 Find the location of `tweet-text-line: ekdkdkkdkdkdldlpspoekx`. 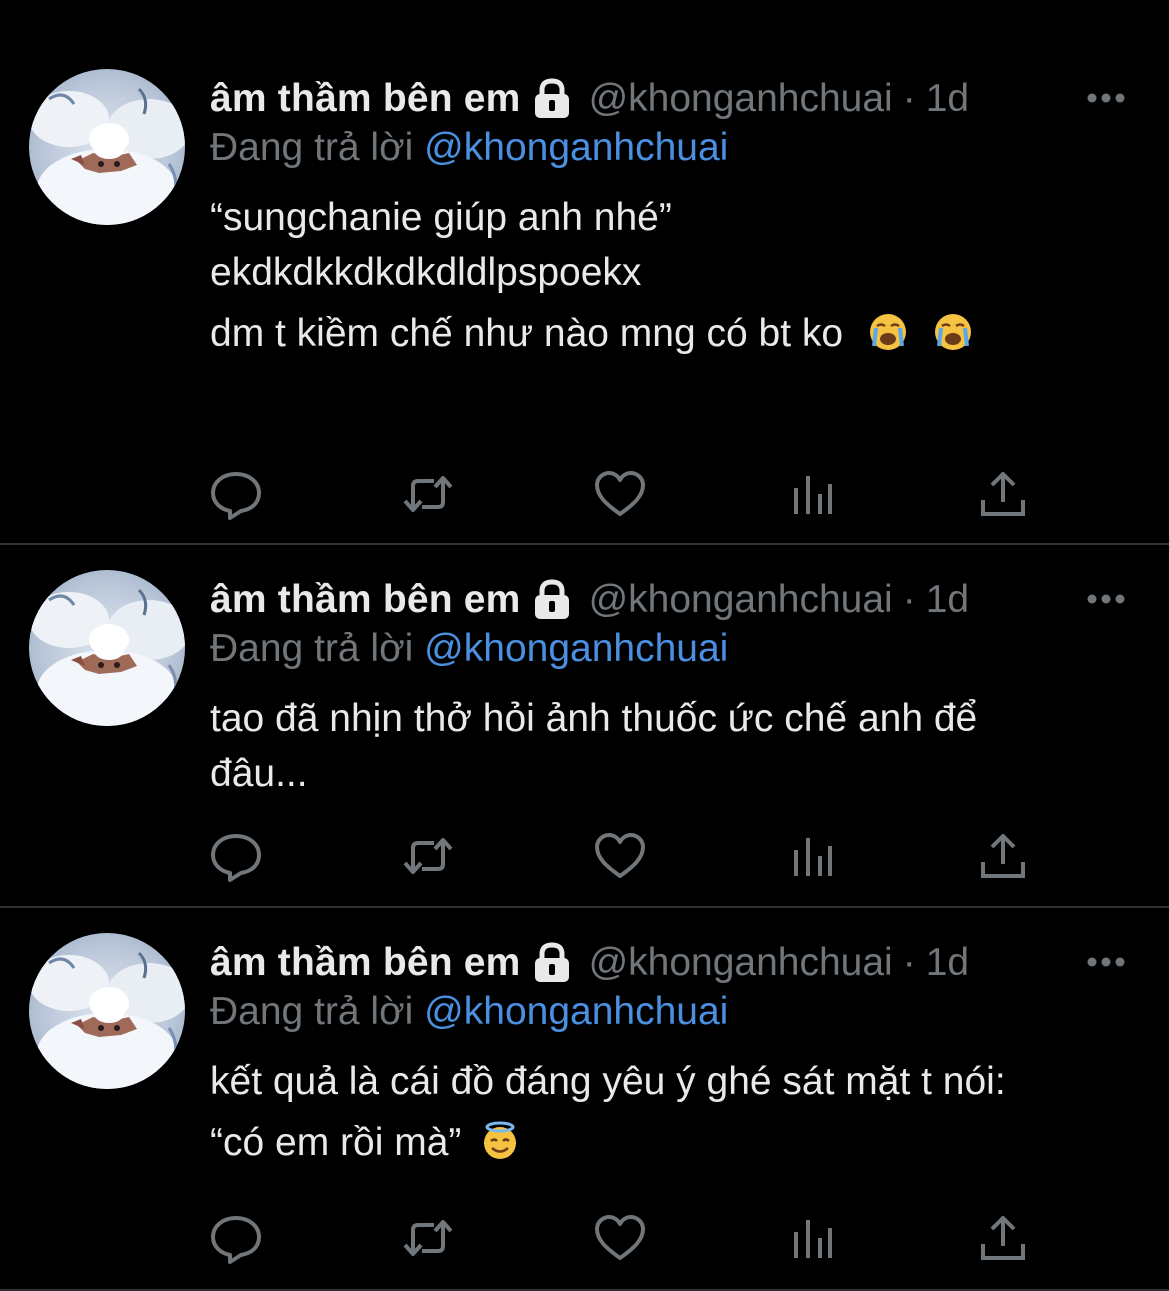

tweet-text-line: ekdkdkkdkdkdldlpspoekx is located at coordinates (426, 272).